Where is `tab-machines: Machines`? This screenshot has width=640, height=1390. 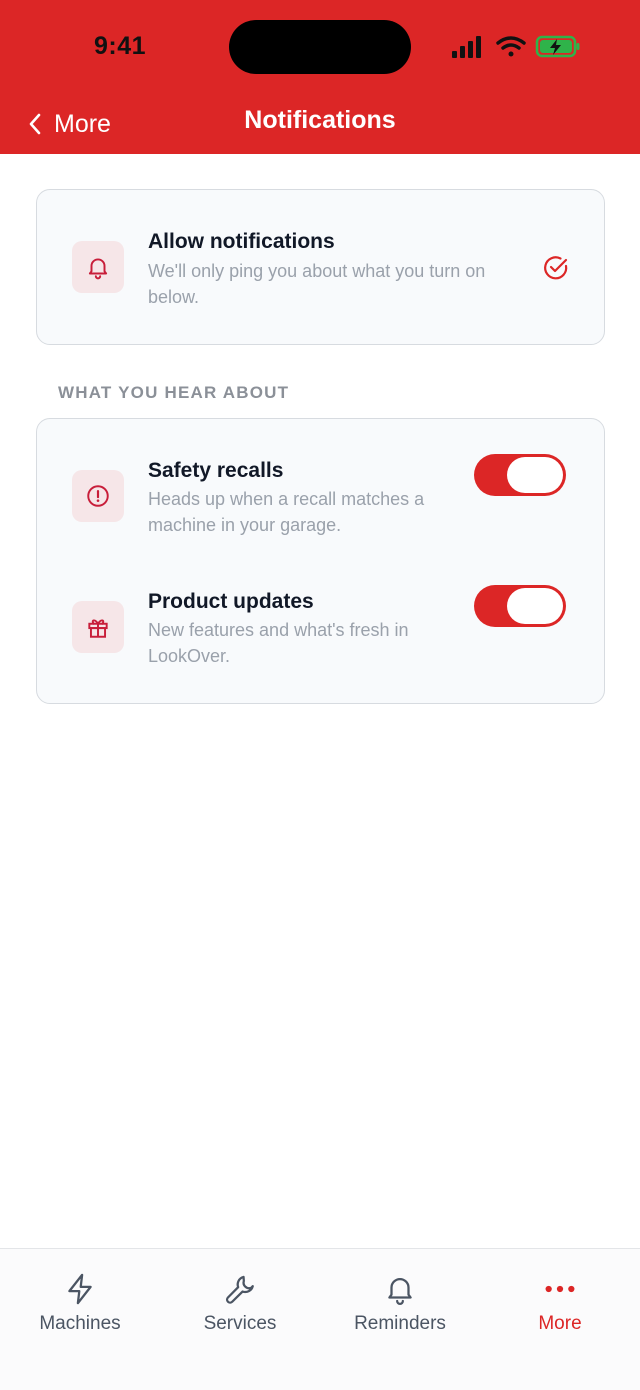 tab-machines: Machines is located at coordinates (80, 1299).